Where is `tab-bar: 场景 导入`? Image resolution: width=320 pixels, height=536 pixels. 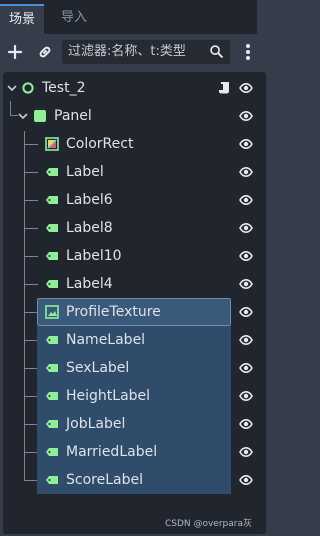 tab-bar: 场景 导入 is located at coordinates (128, 17).